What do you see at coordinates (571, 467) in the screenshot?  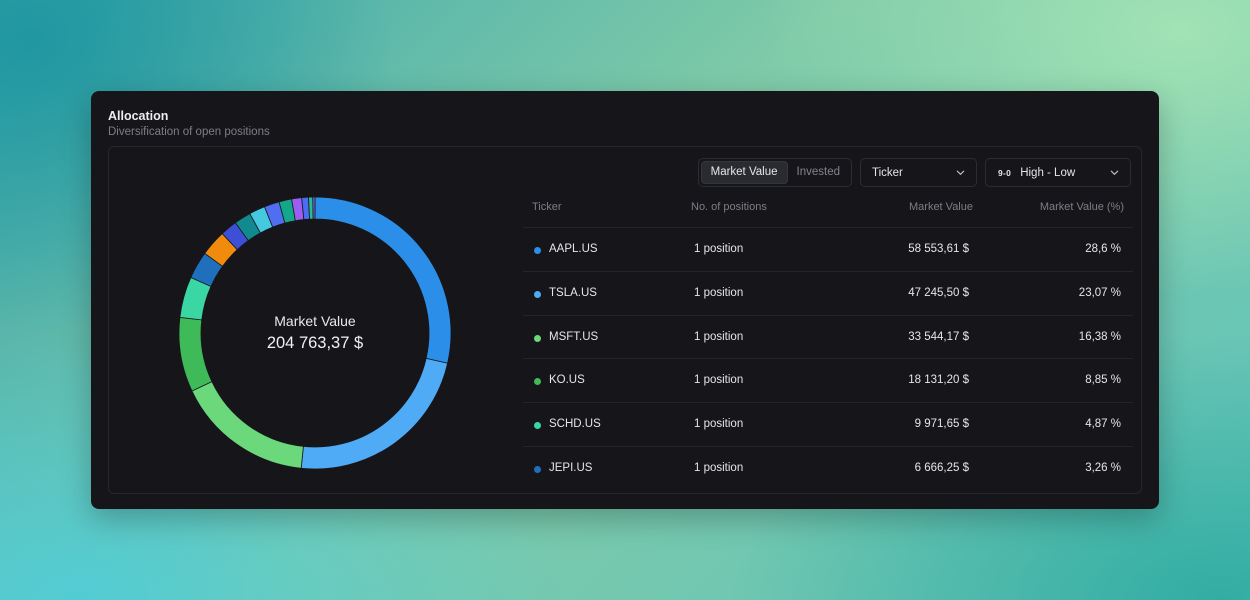 I see `ticker-cell: JEPI.US` at bounding box center [571, 467].